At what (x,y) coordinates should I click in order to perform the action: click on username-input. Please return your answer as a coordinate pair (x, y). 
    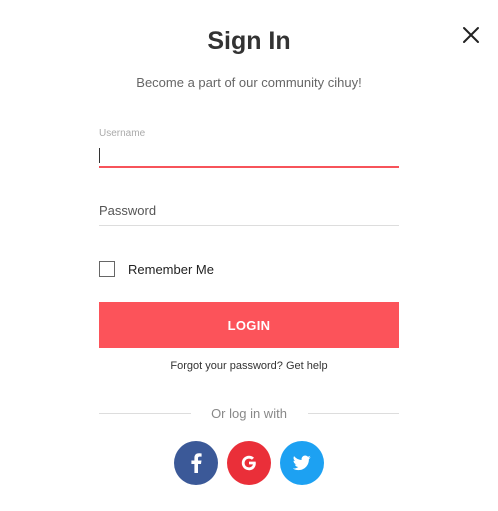
    Looking at the image, I should click on (249, 156).